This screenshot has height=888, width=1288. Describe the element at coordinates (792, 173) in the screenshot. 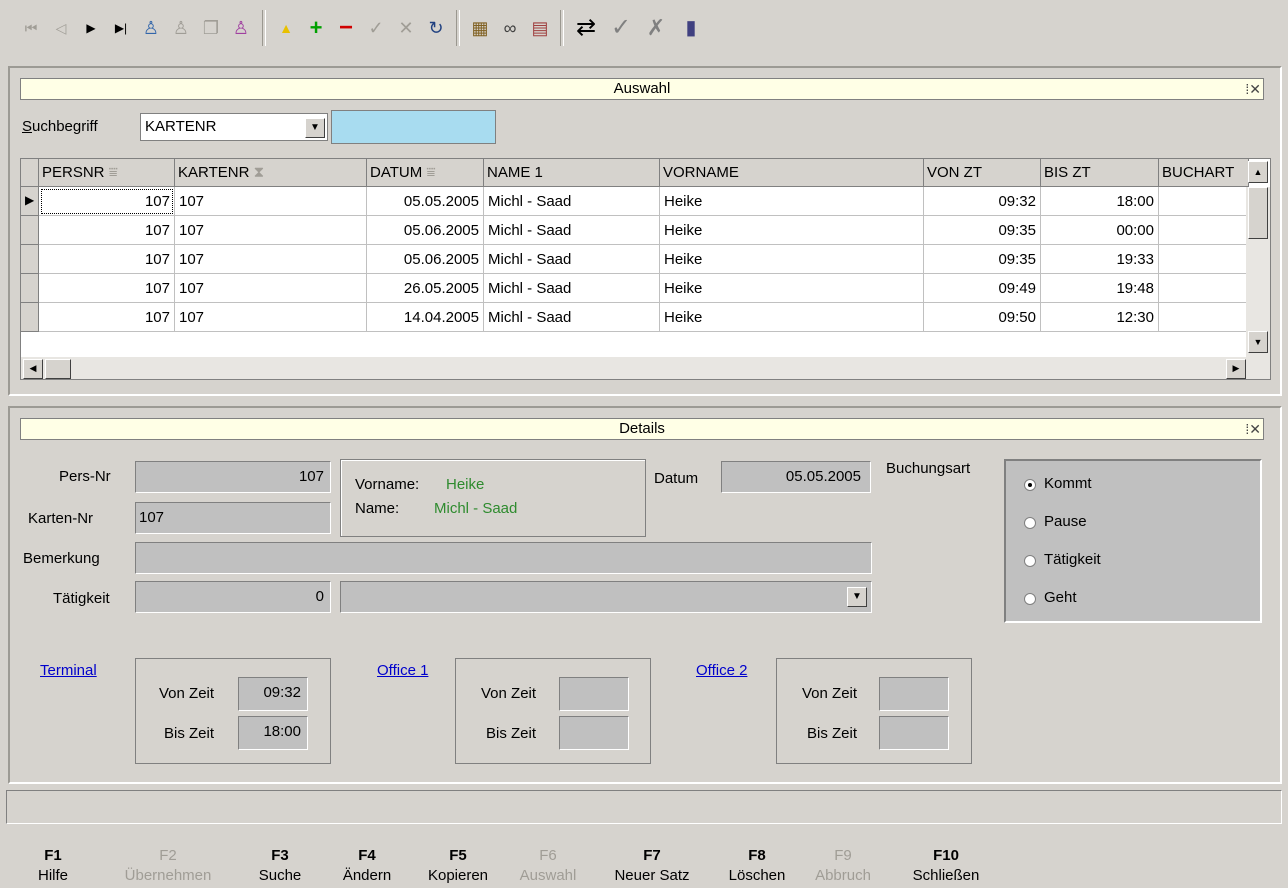

I see `col-header-vorname: VORNAME` at that location.